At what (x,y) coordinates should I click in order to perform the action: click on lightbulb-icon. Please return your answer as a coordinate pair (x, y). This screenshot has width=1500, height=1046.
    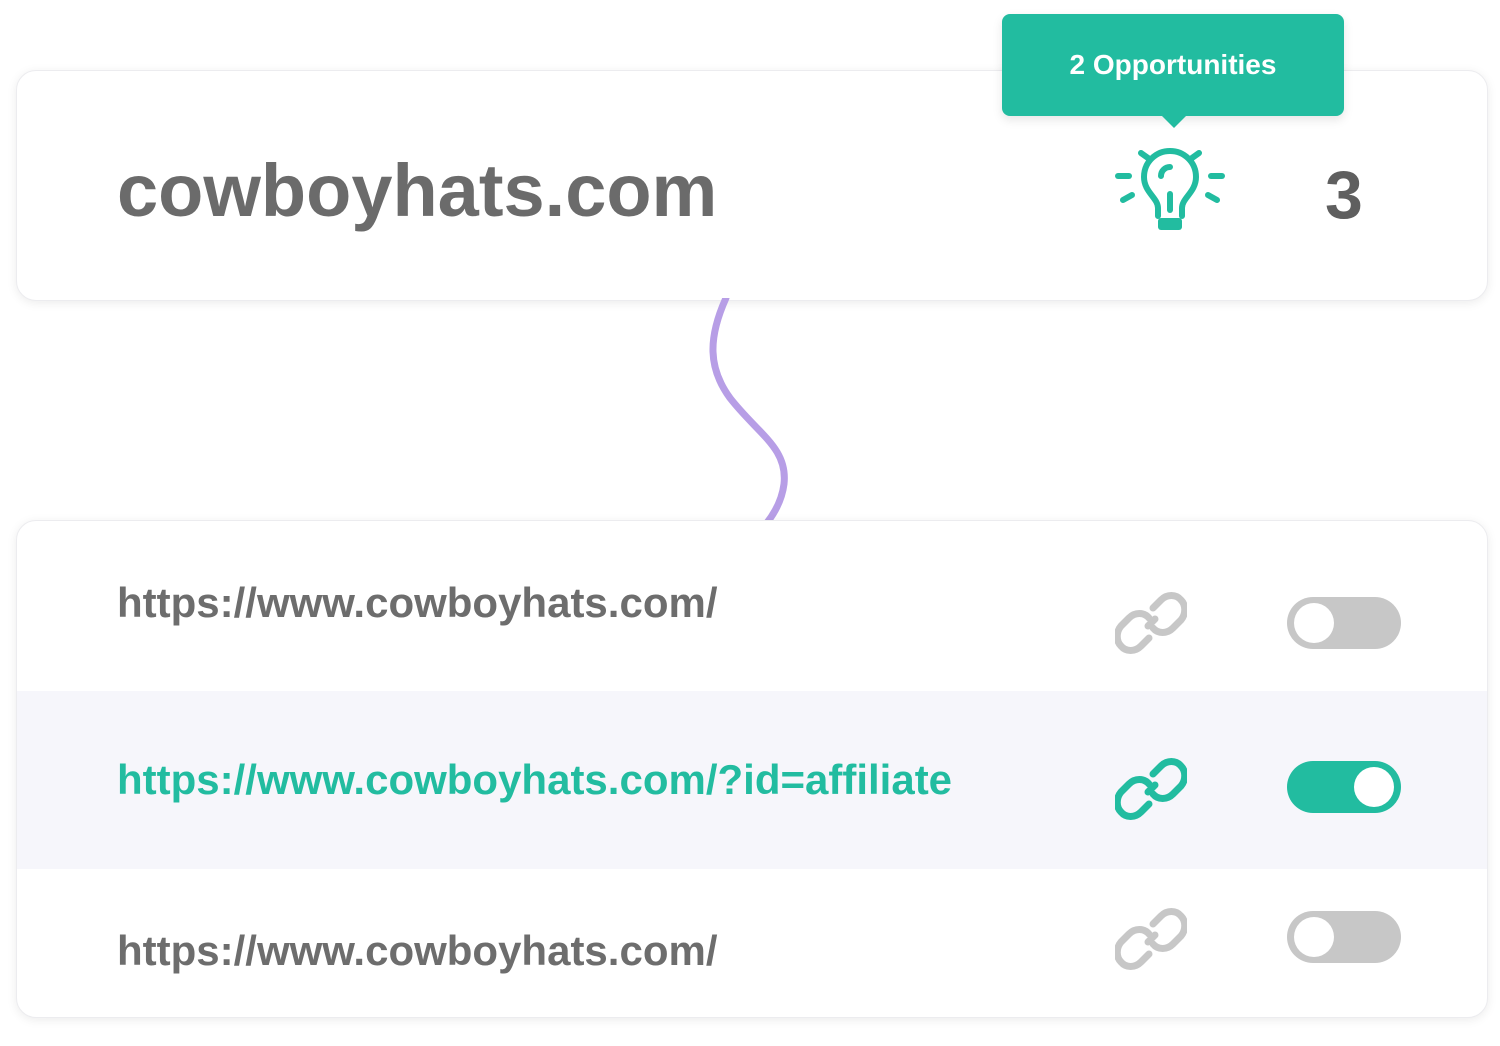
    Looking at the image, I should click on (1170, 192).